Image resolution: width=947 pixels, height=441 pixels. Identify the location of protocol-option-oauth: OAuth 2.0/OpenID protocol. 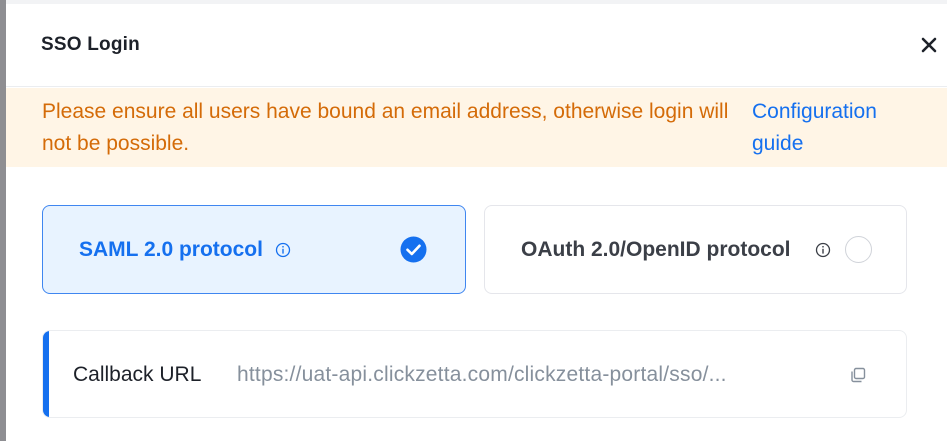
(695, 249).